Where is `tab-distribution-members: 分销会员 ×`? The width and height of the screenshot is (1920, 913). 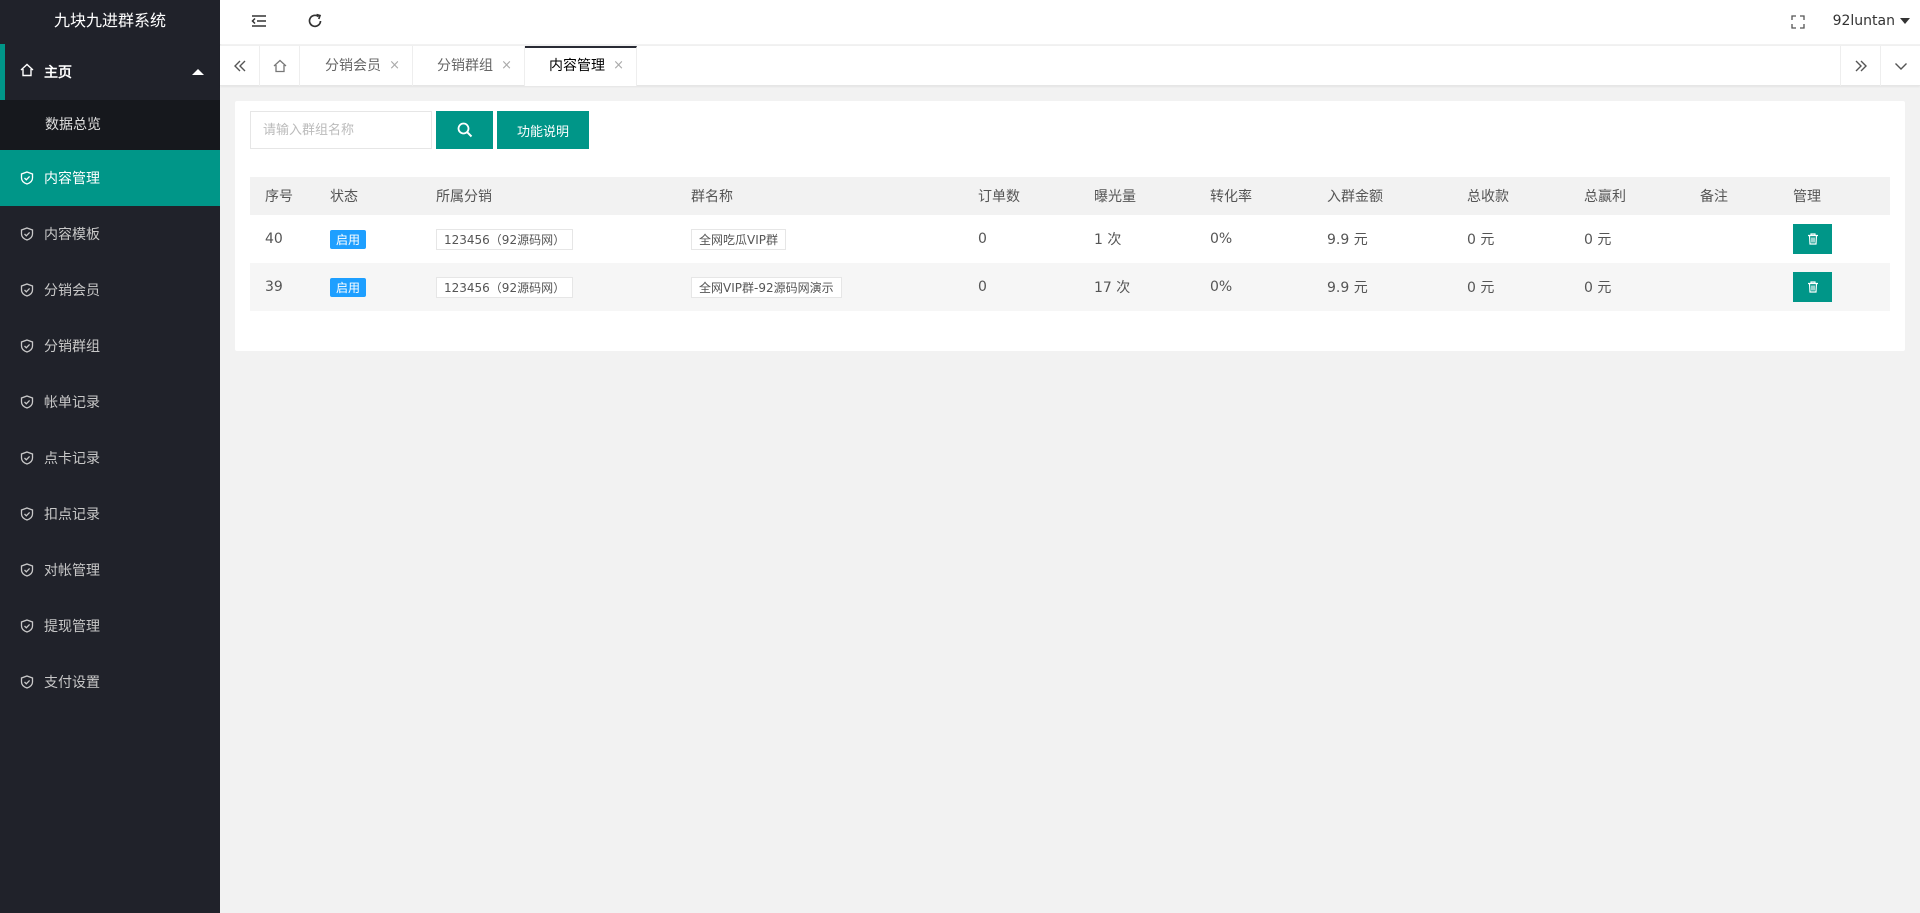 tab-distribution-members: 分销会员 × is located at coordinates (357, 66).